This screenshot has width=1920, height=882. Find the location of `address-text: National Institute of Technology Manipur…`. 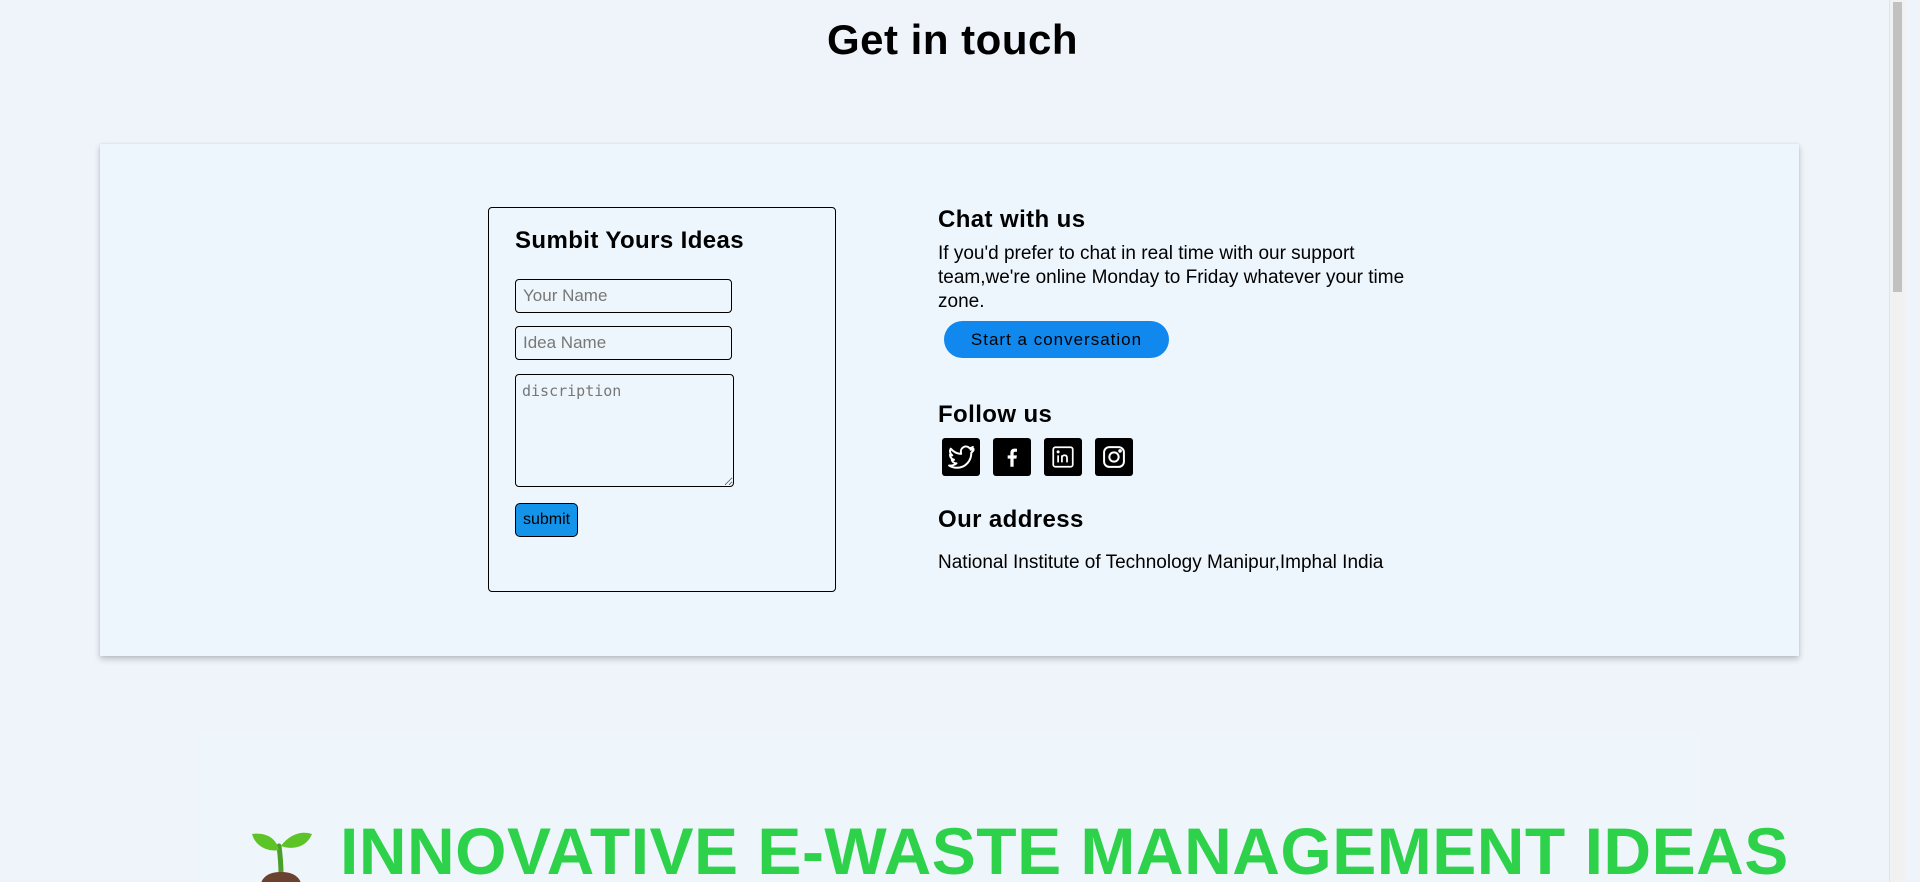

address-text: National Institute of Technology Manipur… is located at coordinates (1161, 562).